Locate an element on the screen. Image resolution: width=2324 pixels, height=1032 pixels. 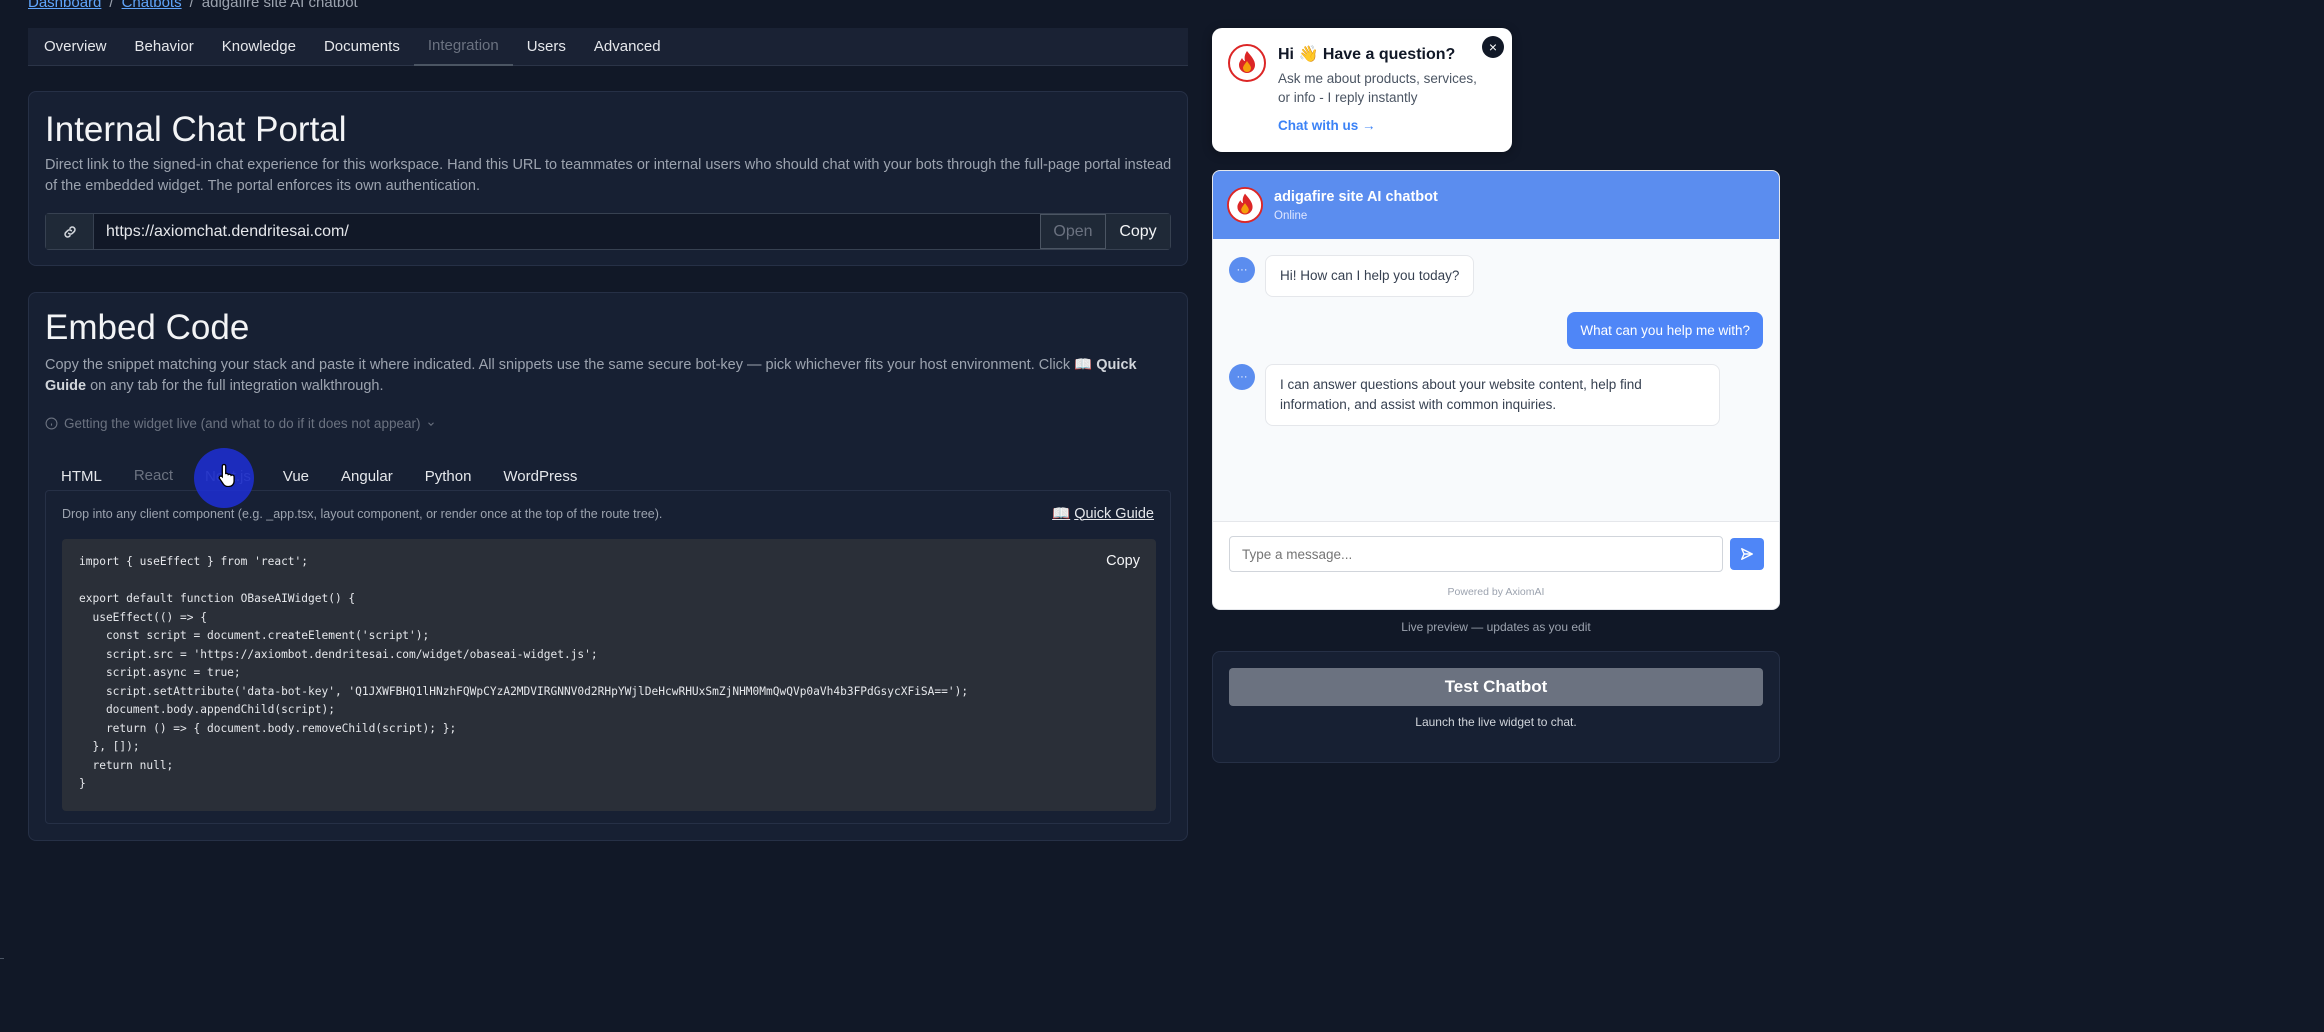
user-message: What can you help me with? is located at coordinates (1665, 330).